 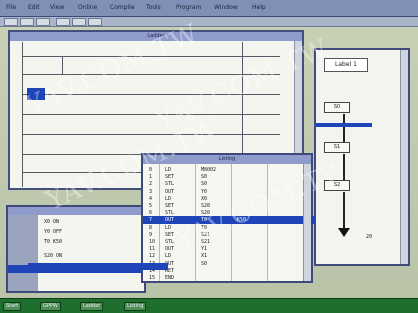 I want to click on sfc-selection-bar, so click(x=344, y=125).